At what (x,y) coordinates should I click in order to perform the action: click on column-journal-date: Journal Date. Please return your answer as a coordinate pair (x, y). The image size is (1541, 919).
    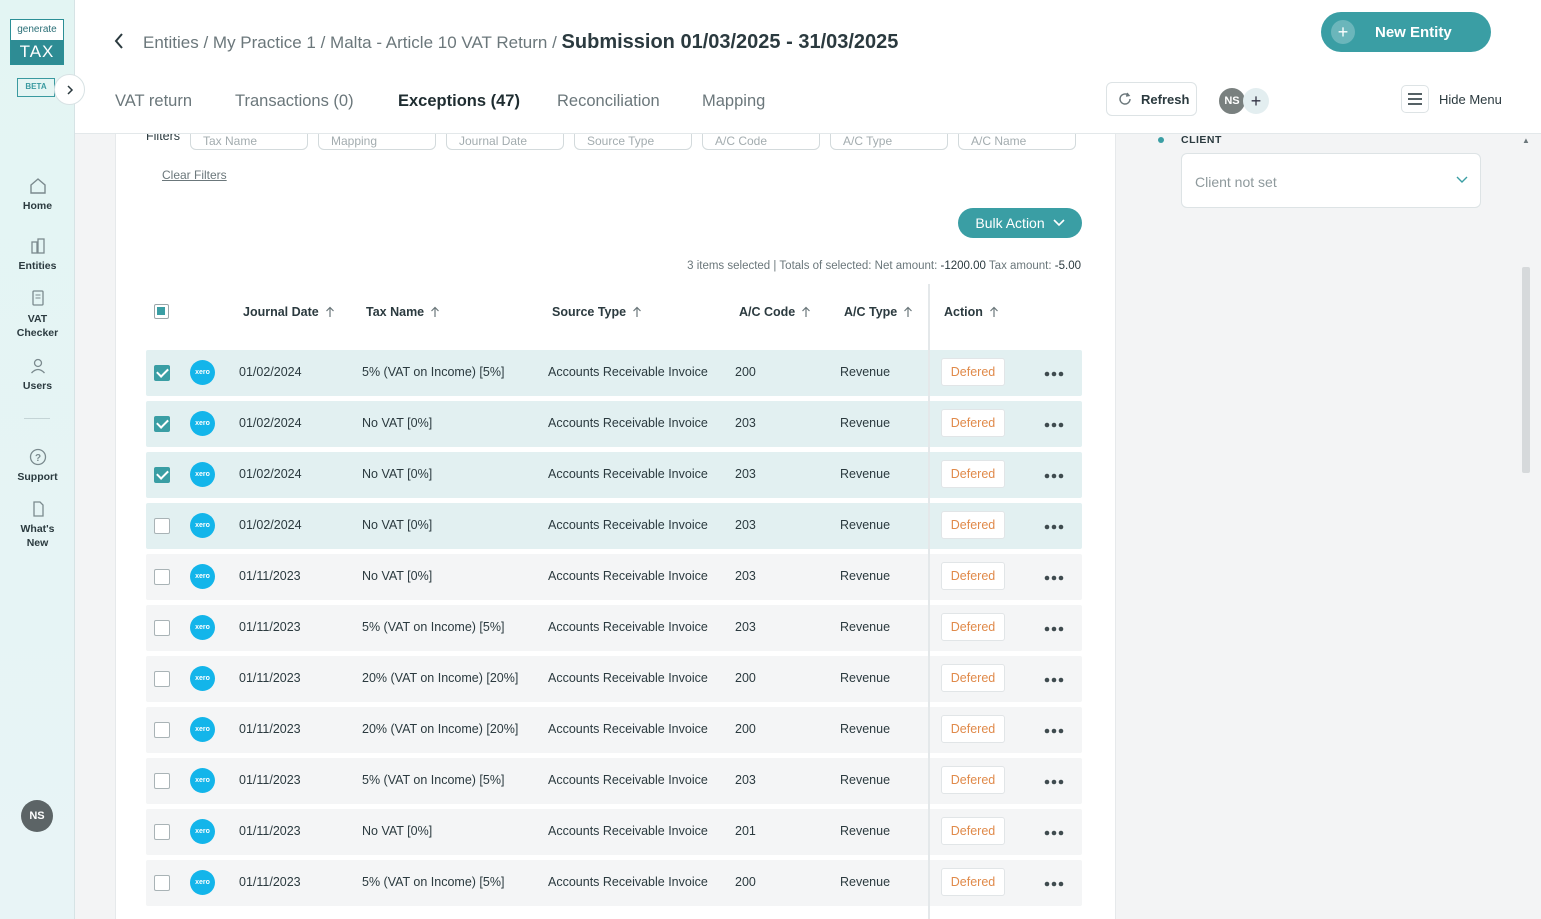
    Looking at the image, I should click on (289, 312).